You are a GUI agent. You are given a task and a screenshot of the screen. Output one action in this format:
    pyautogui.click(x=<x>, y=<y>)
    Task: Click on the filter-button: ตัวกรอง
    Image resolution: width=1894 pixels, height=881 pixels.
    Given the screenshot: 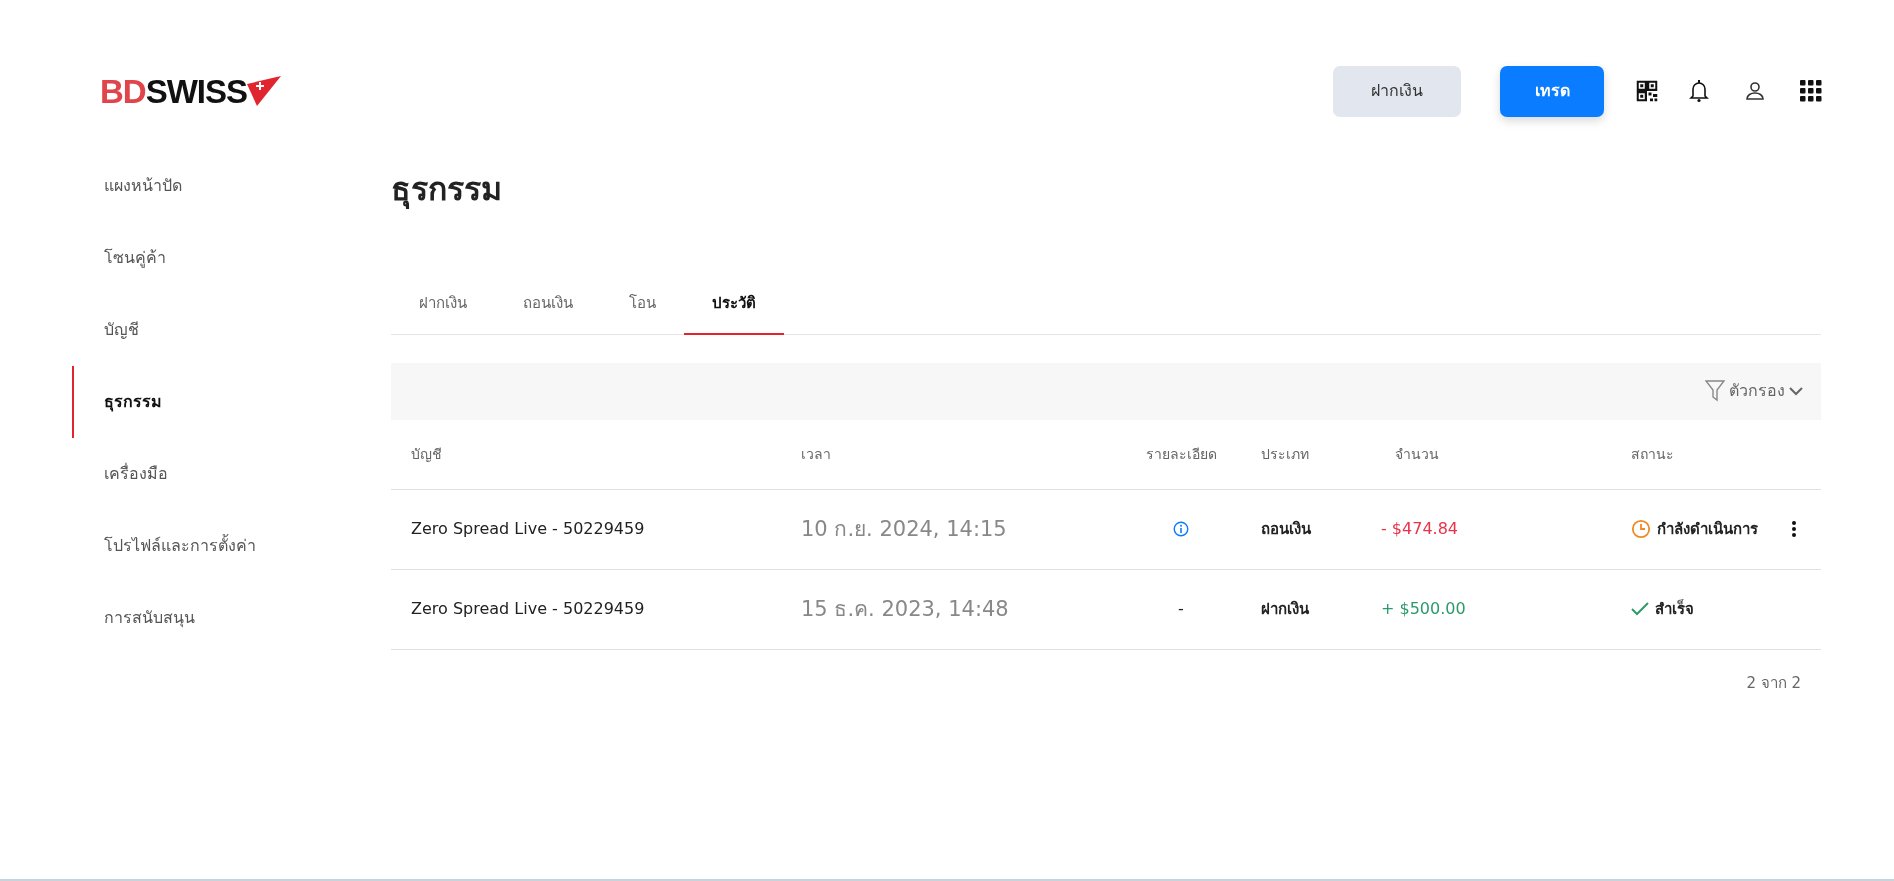 What is the action you would take?
    pyautogui.click(x=1754, y=391)
    